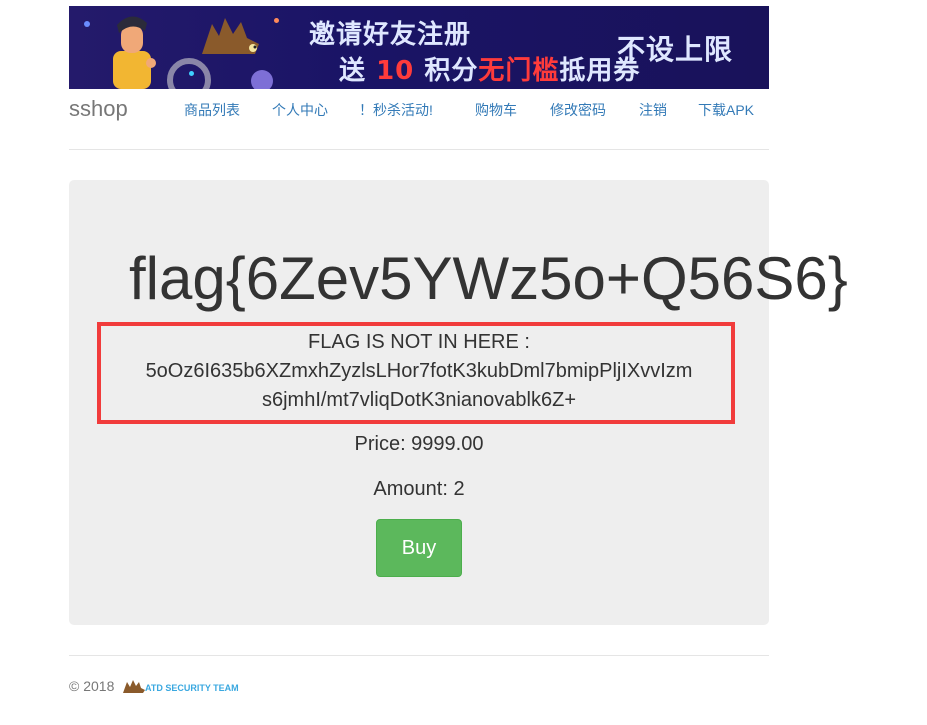 The image size is (927, 725). I want to click on nav-cart: 购物车, so click(496, 110).